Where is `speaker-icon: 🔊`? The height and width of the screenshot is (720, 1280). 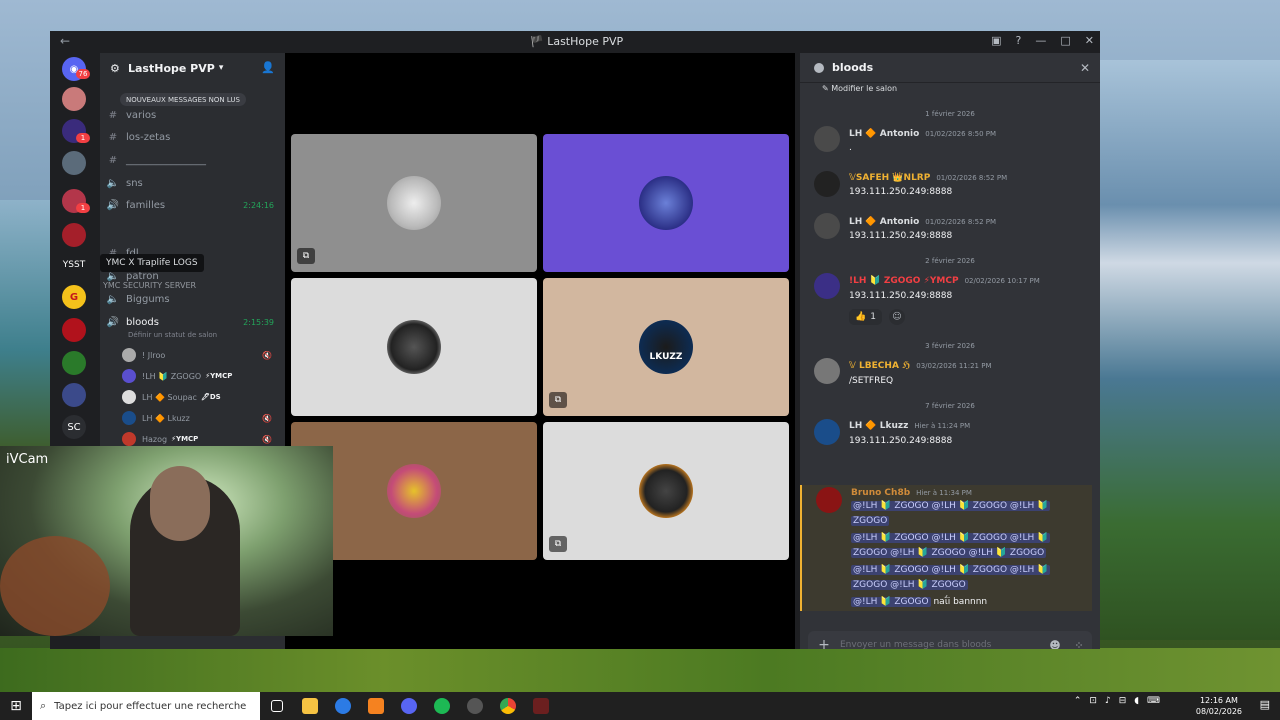
speaker-icon: 🔊 is located at coordinates (113, 205).